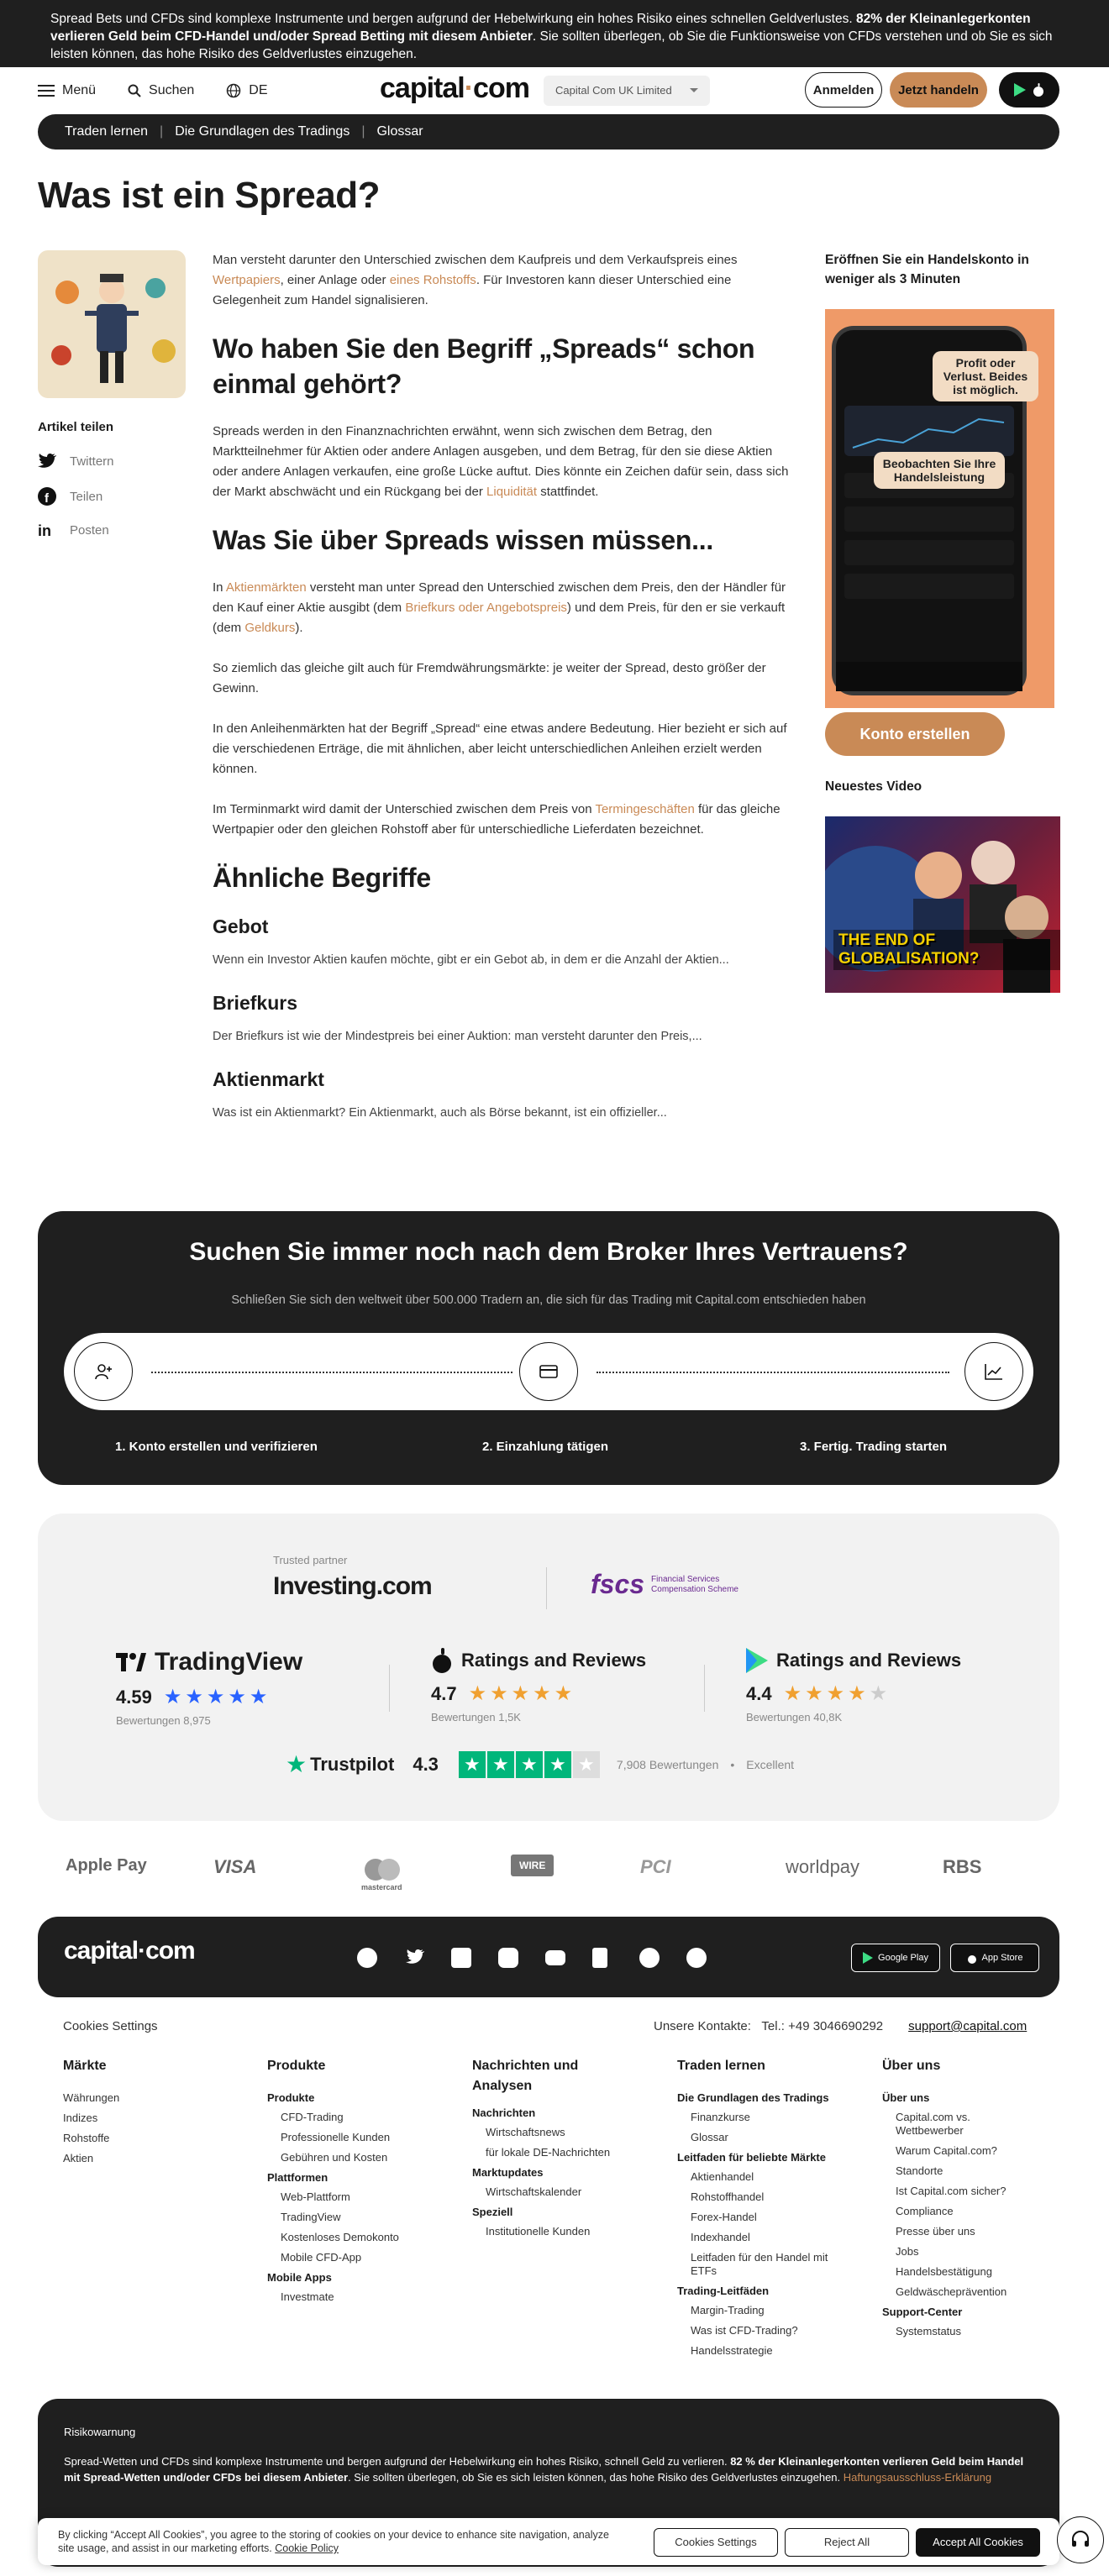 This screenshot has width=1109, height=2576. What do you see at coordinates (359, 2257) in the screenshot?
I see `footer-link: Mobile CFD-App` at bounding box center [359, 2257].